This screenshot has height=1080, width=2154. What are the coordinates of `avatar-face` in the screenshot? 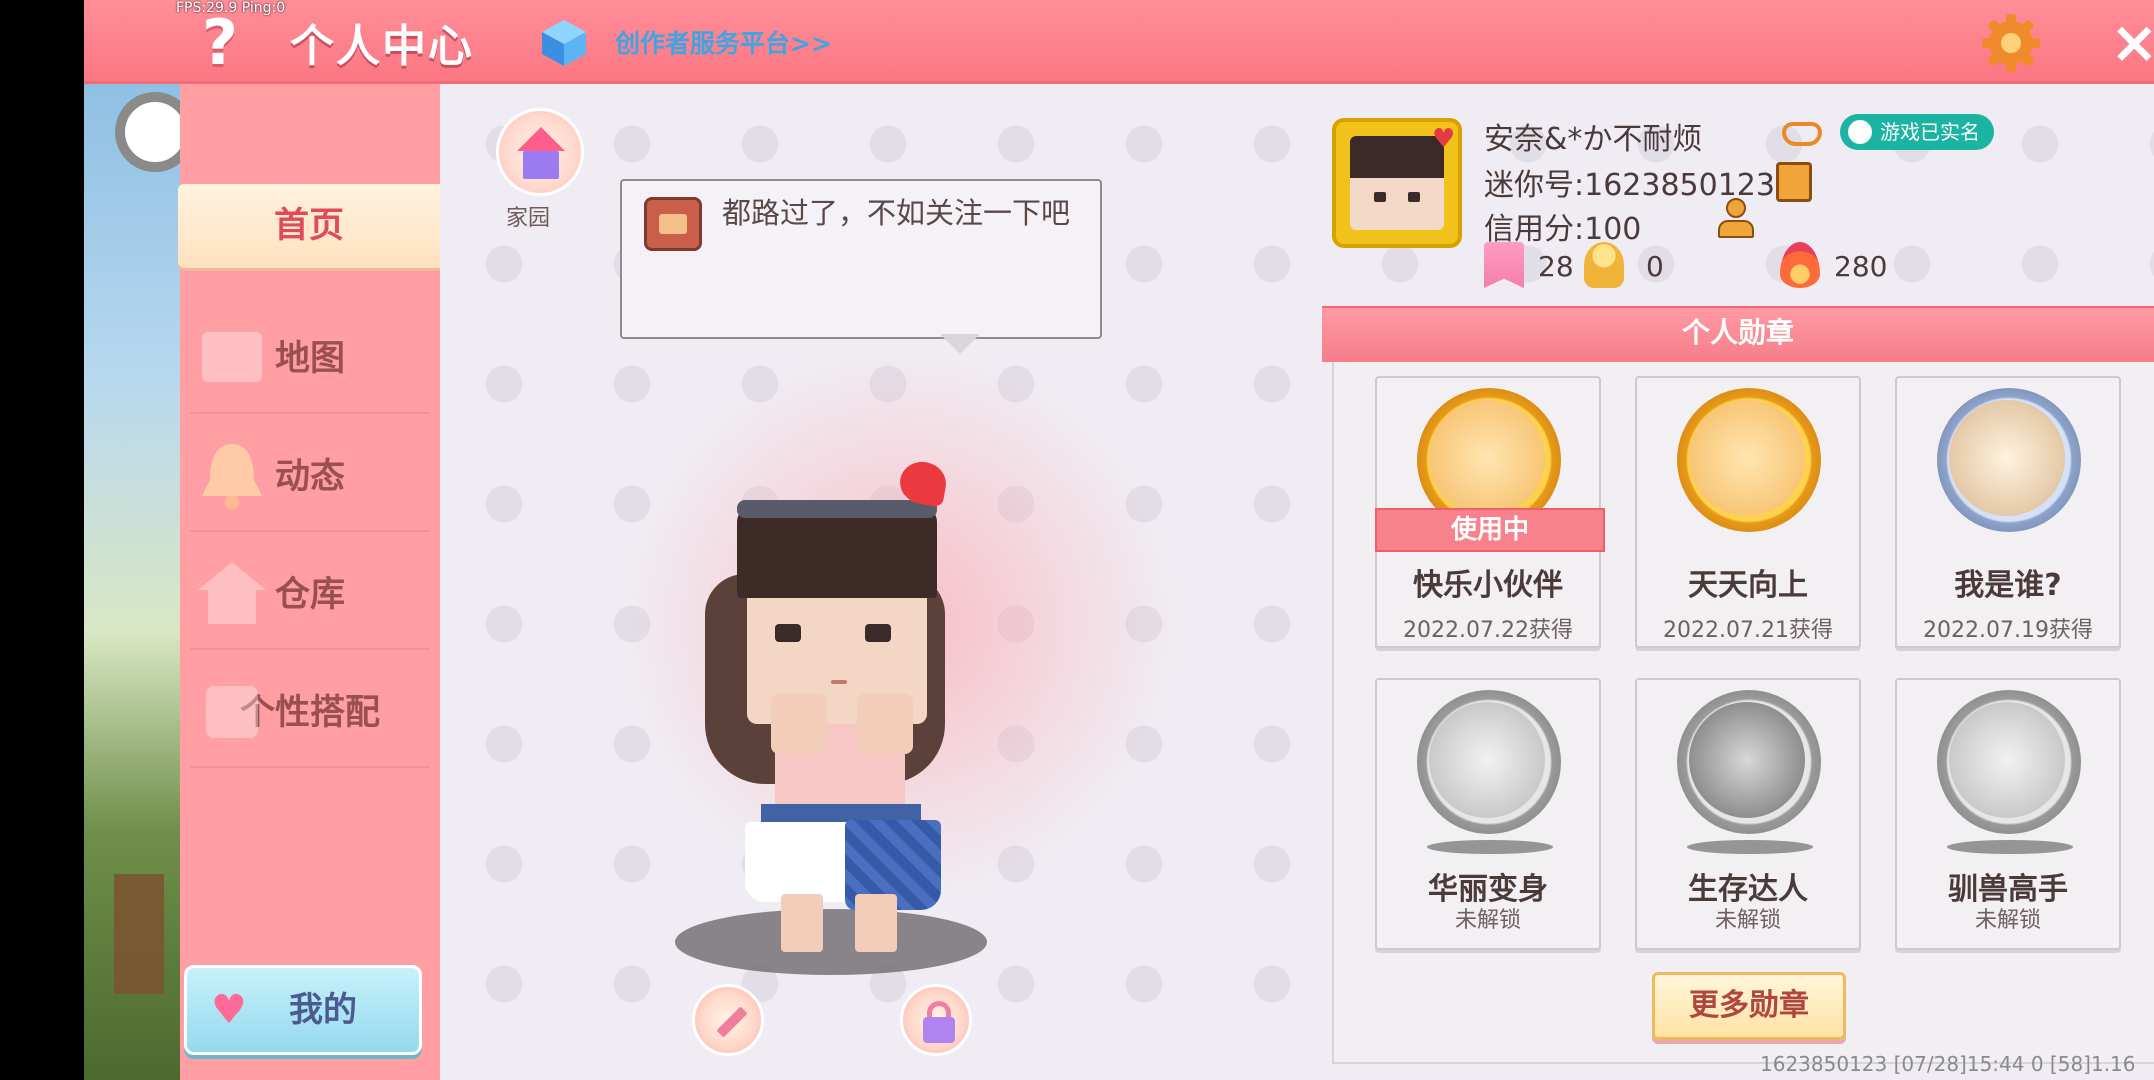 It's located at (1397, 183).